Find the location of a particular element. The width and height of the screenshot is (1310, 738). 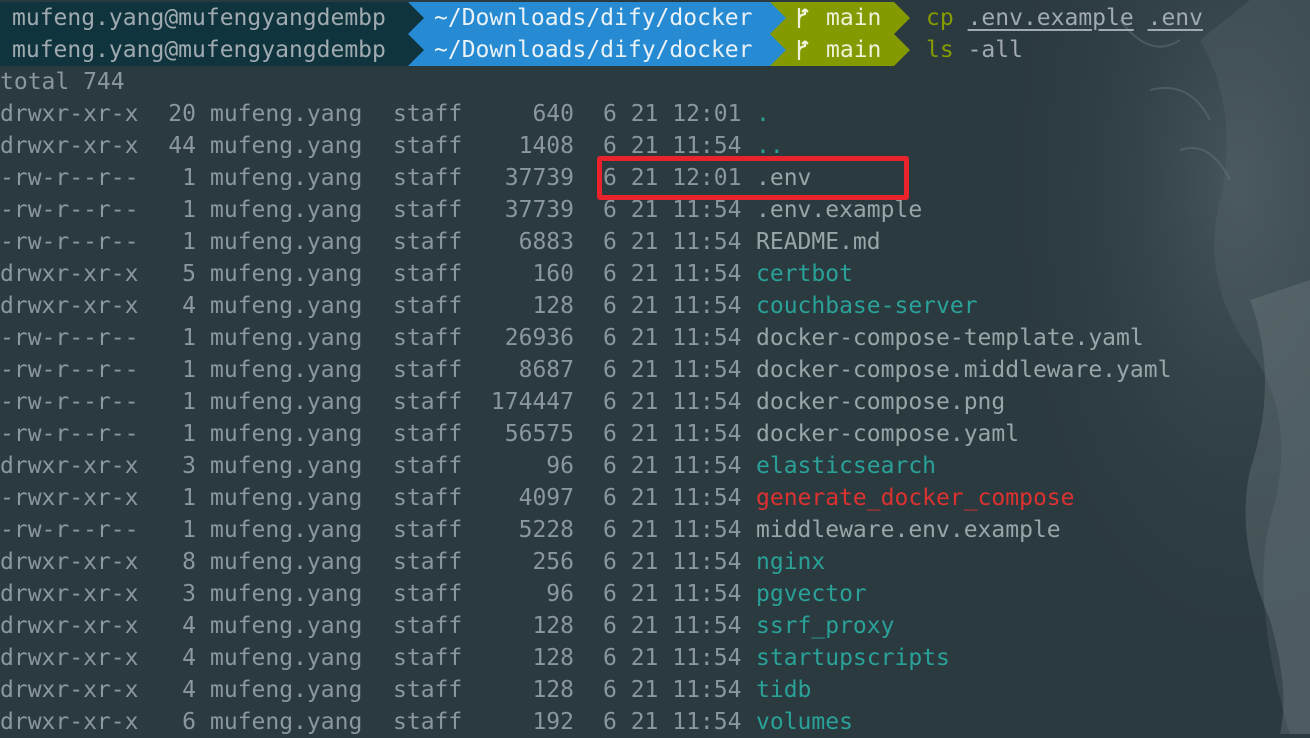

file-name: couchbase-server is located at coordinates (867, 306).